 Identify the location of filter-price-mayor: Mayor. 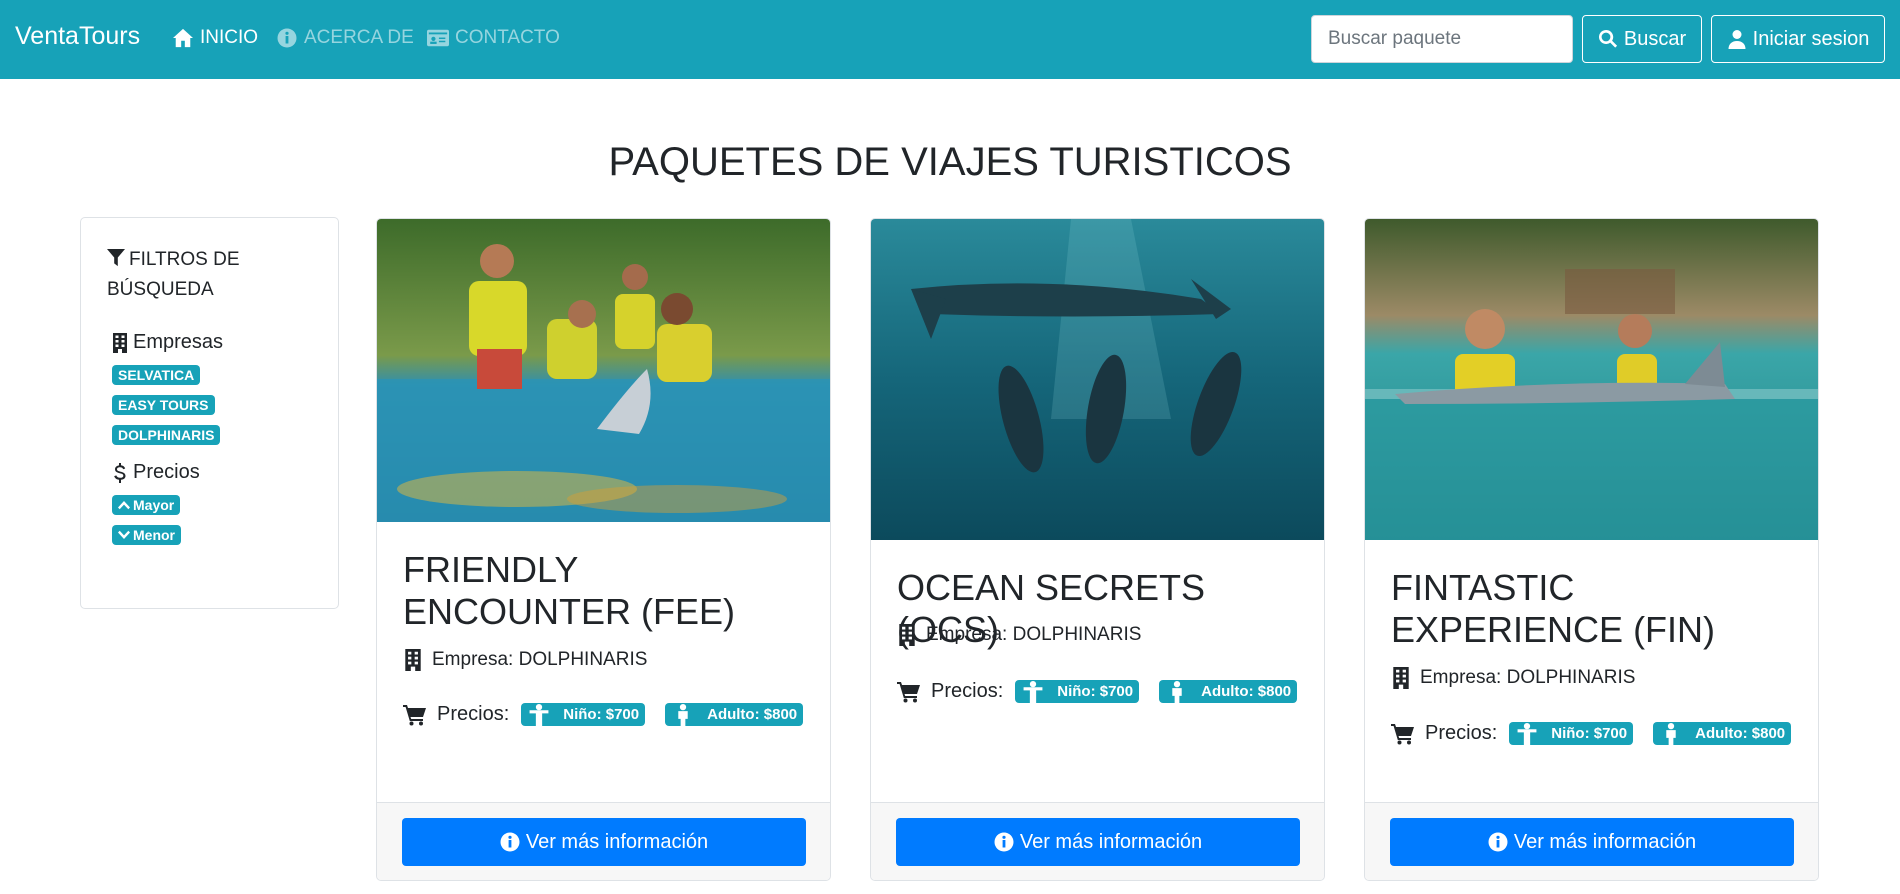
(146, 505).